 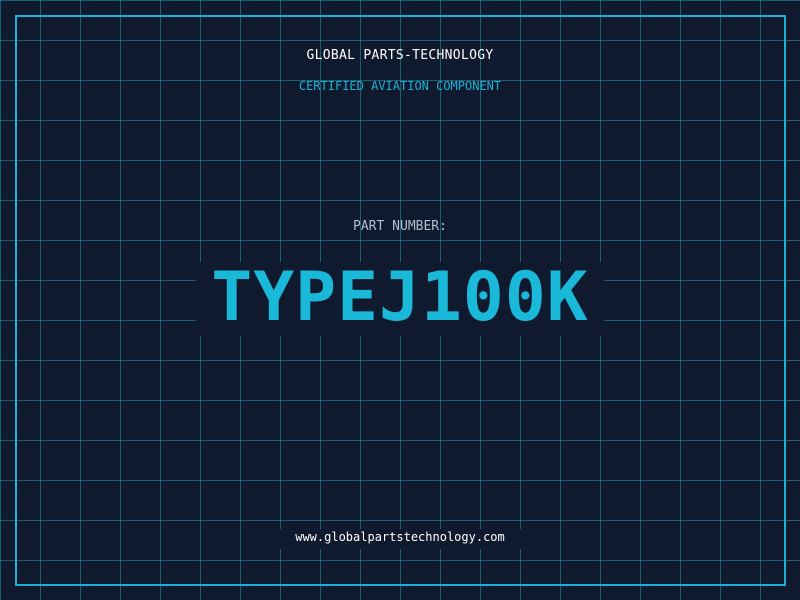 I want to click on website-url: www.globalpartstechnology.com, so click(x=400, y=537).